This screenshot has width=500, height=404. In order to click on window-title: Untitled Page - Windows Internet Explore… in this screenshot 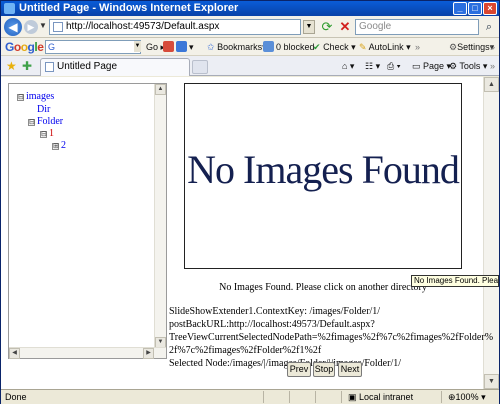, I will do `click(129, 8)`.